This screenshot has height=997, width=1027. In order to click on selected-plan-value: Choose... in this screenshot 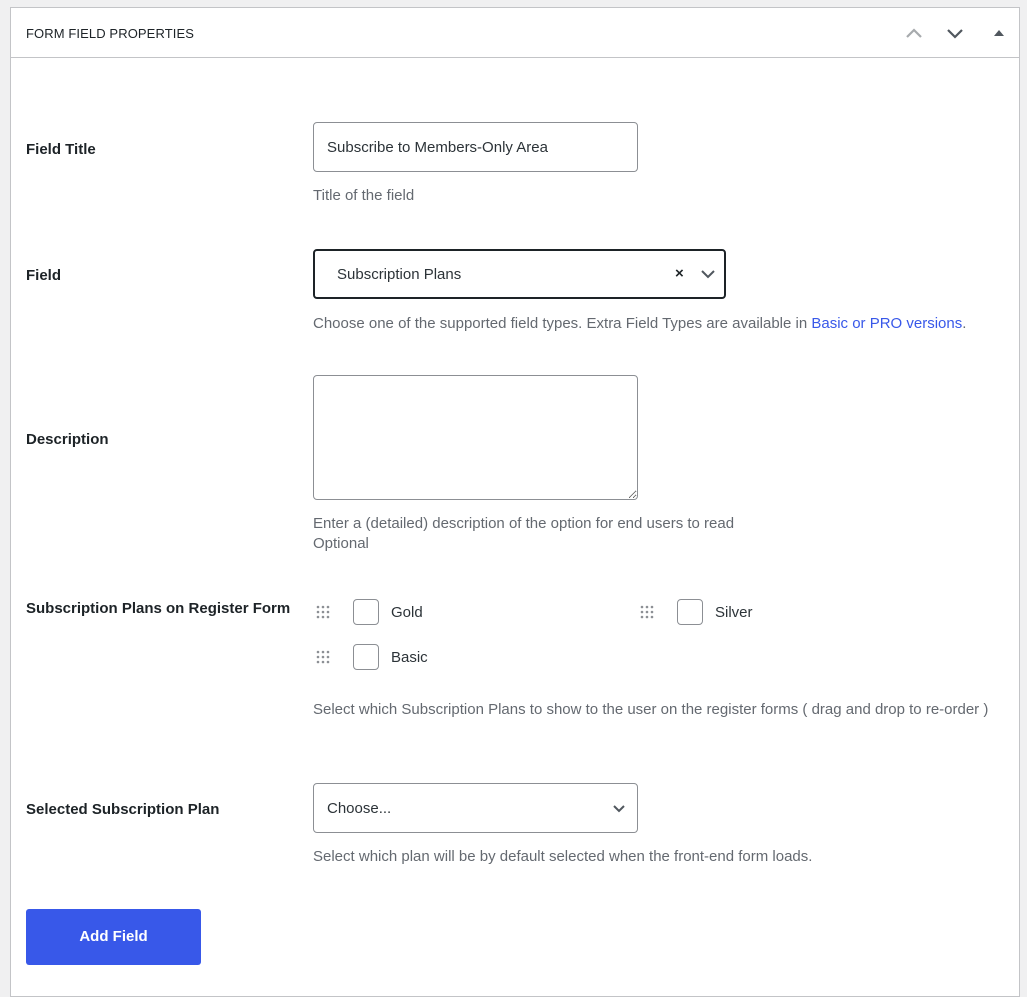, I will do `click(359, 808)`.